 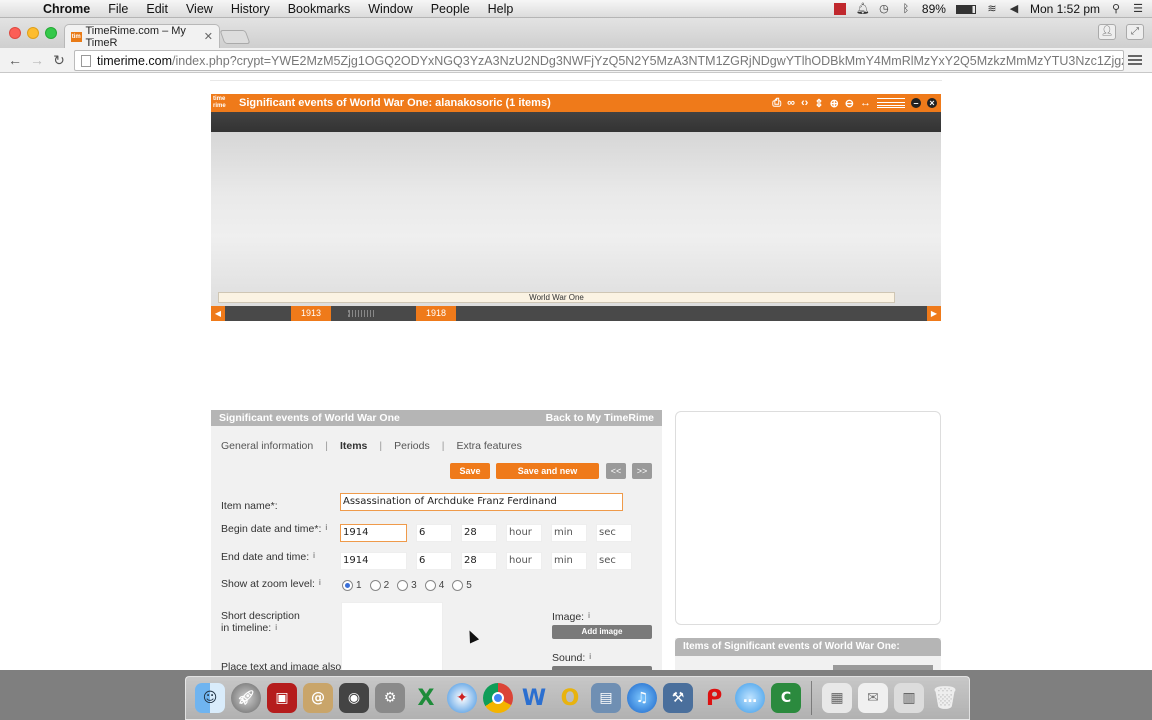 I want to click on zoom-radio-5: 5, so click(x=462, y=585).